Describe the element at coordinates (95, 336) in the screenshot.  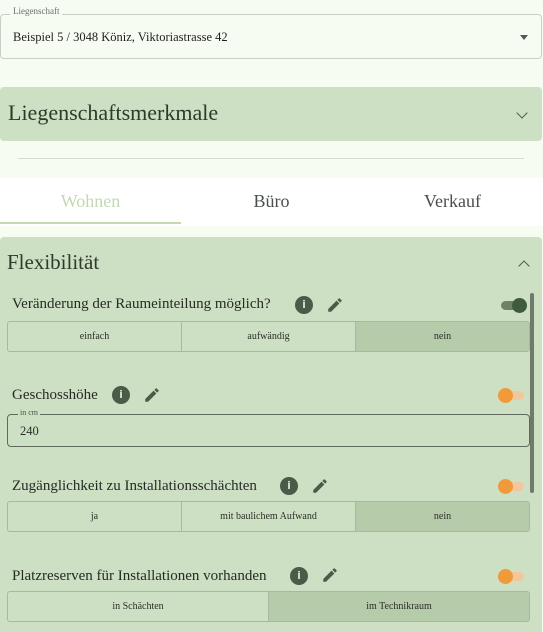
I see `option-einfach: einfach` at that location.